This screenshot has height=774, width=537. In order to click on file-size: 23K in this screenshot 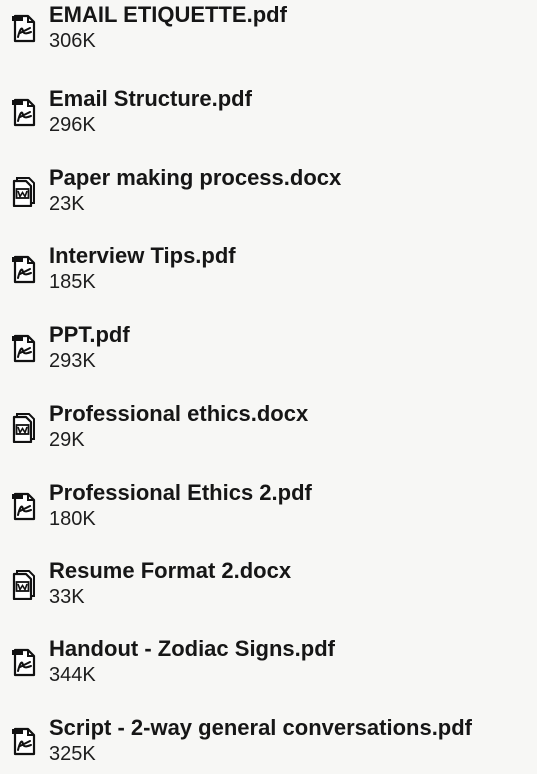, I will do `click(67, 204)`.